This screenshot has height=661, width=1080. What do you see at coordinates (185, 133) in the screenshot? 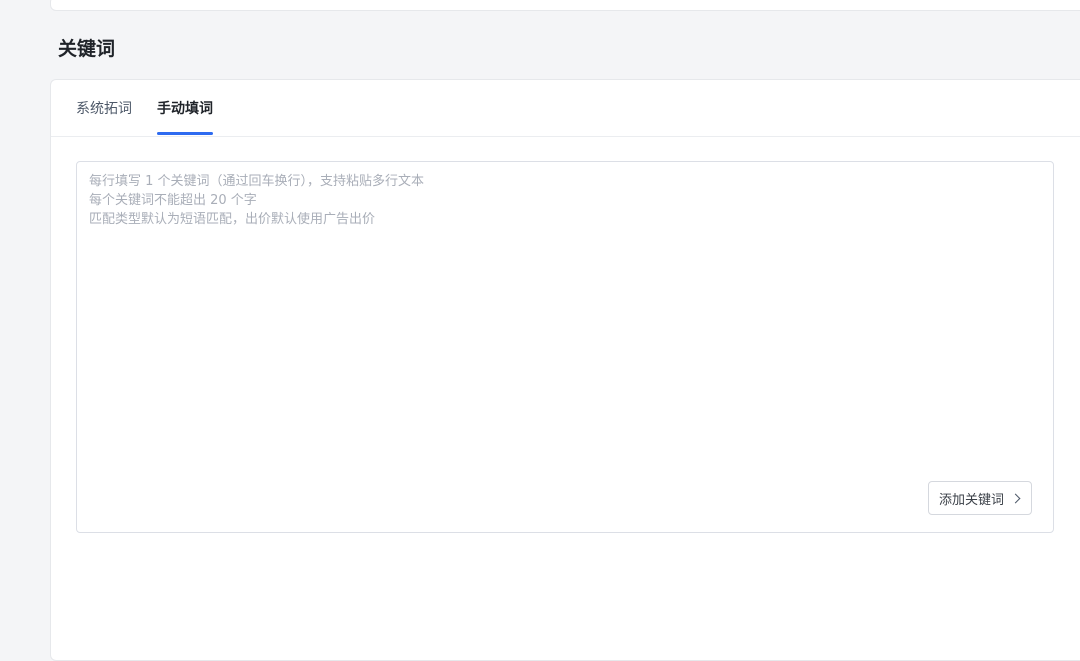
I see `active-tab-indicator` at bounding box center [185, 133].